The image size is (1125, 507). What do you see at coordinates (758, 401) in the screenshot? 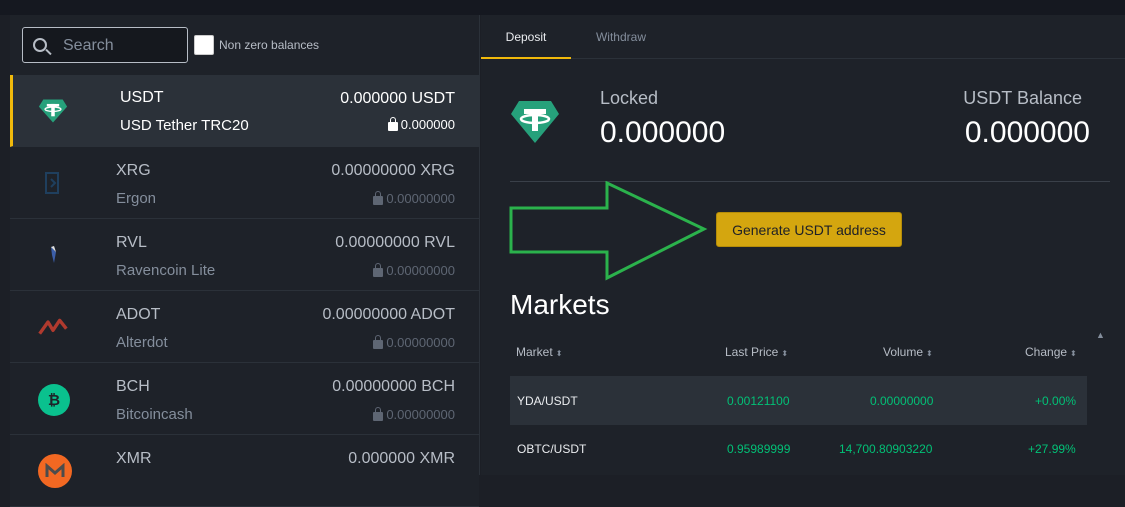
I see `last-price: 0.00121100` at bounding box center [758, 401].